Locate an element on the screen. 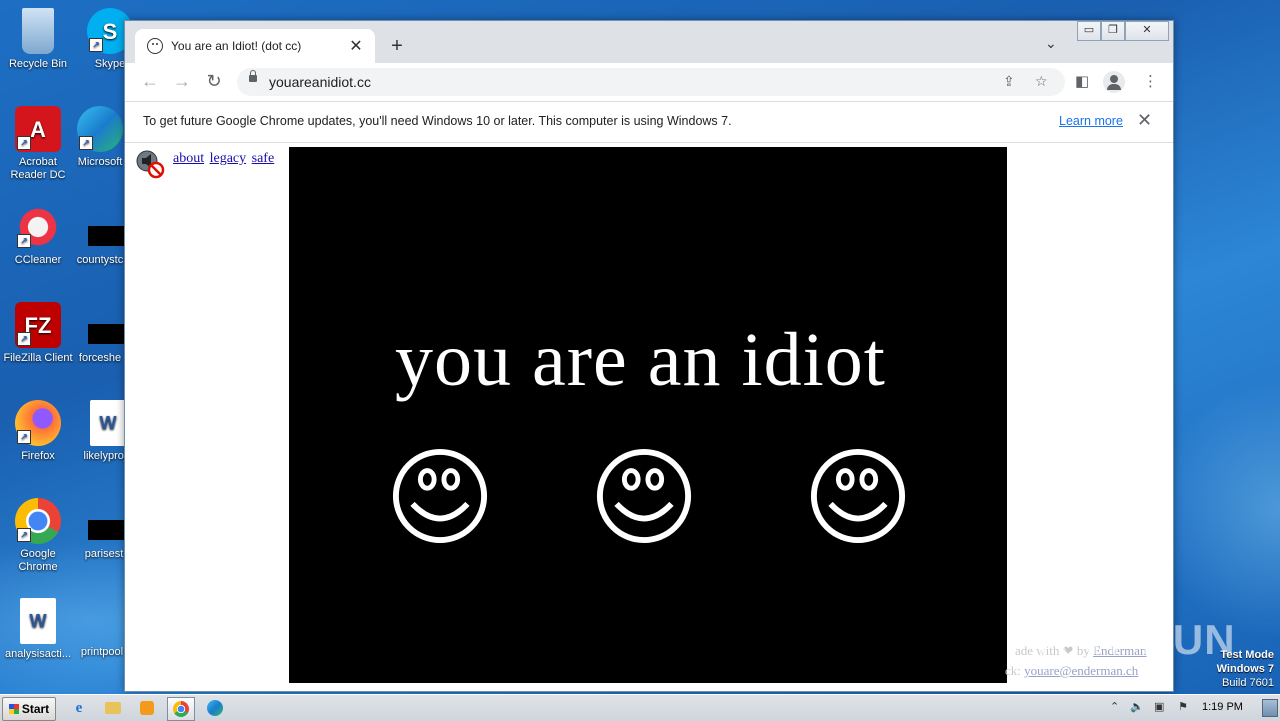 Image resolution: width=1280 pixels, height=721 pixels. tab-you-are-an-idiot: You are an Idiot! (dot cc) ✕ is located at coordinates (255, 46).